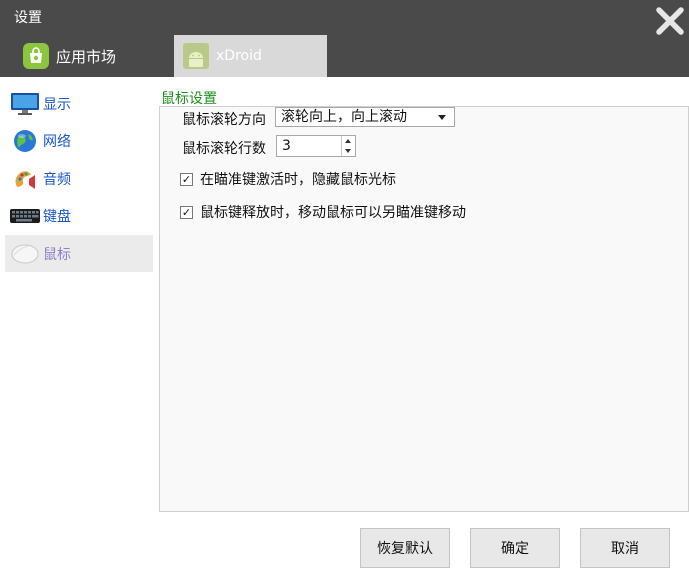 The height and width of the screenshot is (586, 689). What do you see at coordinates (186, 212) in the screenshot?
I see `move-aim-key-checkbox: ✓` at bounding box center [186, 212].